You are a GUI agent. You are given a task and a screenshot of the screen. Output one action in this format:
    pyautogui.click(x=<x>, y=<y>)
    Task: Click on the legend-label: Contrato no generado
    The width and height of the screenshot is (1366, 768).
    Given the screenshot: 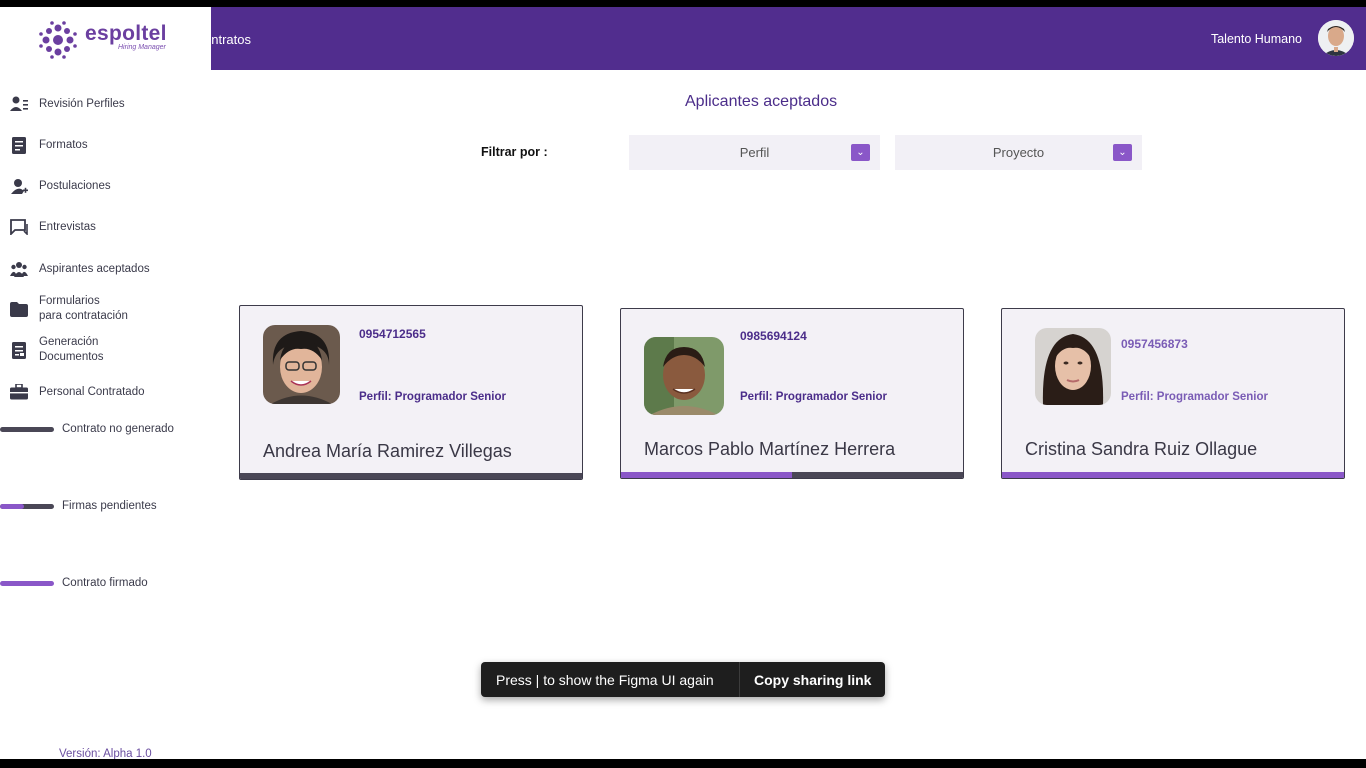 What is the action you would take?
    pyautogui.click(x=118, y=429)
    